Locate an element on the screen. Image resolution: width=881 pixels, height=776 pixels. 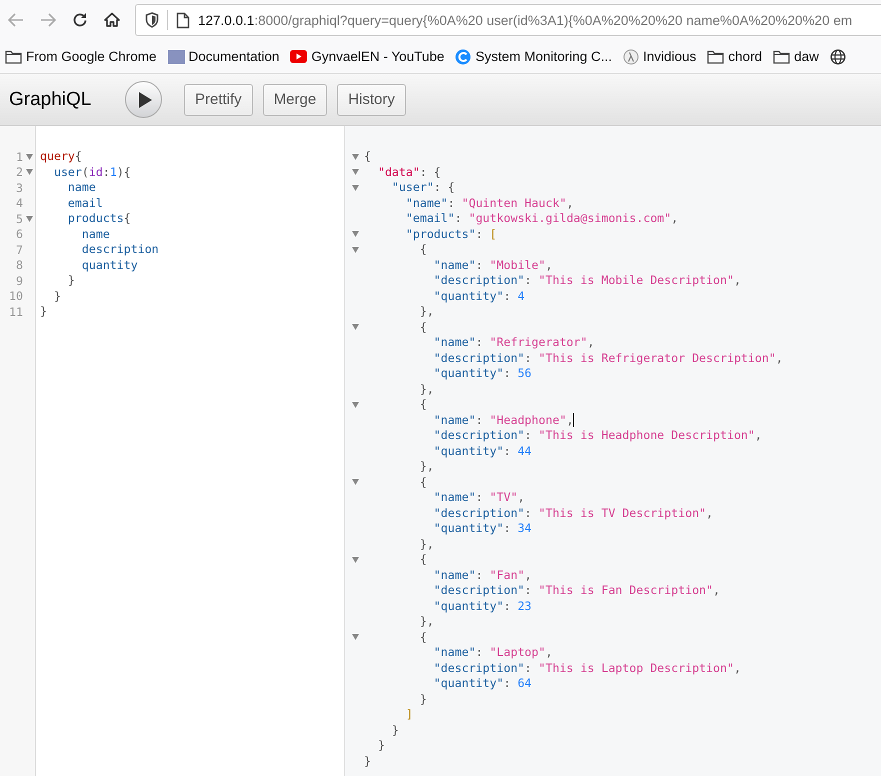
code-line: "description": "This is Mobile Description", is located at coordinates (586, 280).